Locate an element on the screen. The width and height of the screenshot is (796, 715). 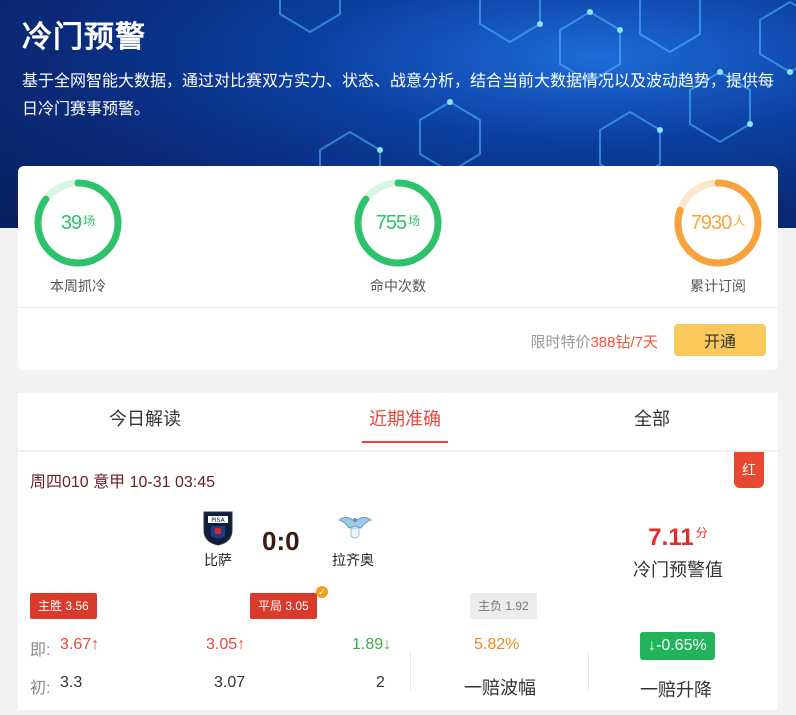
promo-prefix: 限时特价 is located at coordinates (560, 342).